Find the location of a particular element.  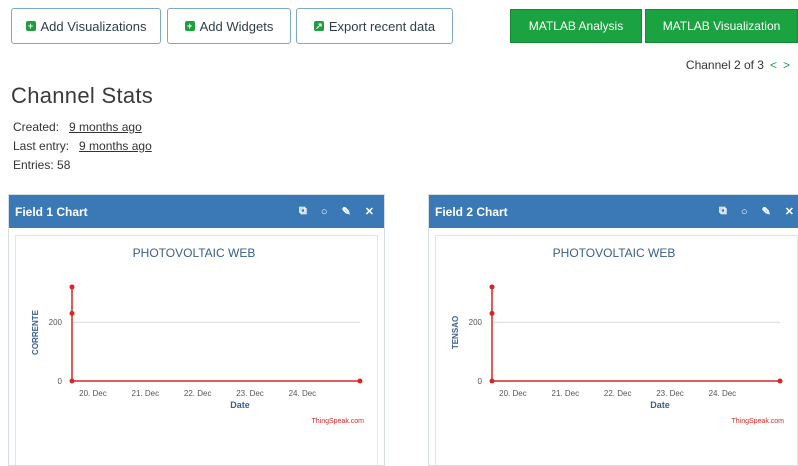

add-visualizations-button: + Add Visualizations is located at coordinates (86, 26).